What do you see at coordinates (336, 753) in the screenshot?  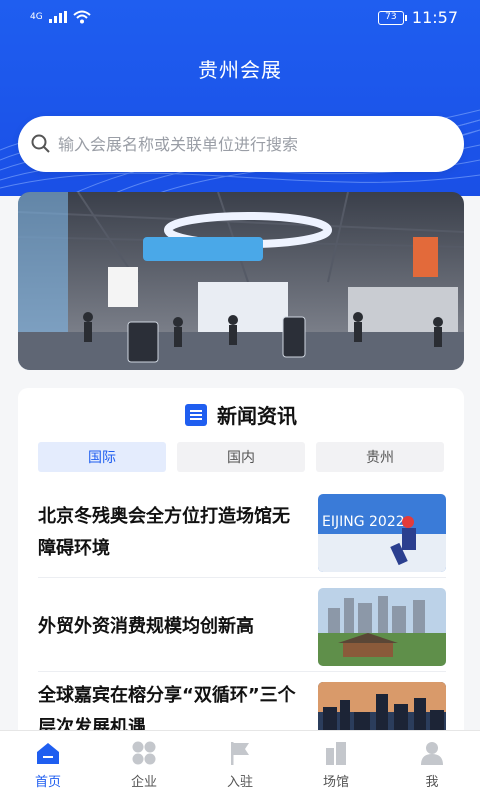 I see `building-icon` at bounding box center [336, 753].